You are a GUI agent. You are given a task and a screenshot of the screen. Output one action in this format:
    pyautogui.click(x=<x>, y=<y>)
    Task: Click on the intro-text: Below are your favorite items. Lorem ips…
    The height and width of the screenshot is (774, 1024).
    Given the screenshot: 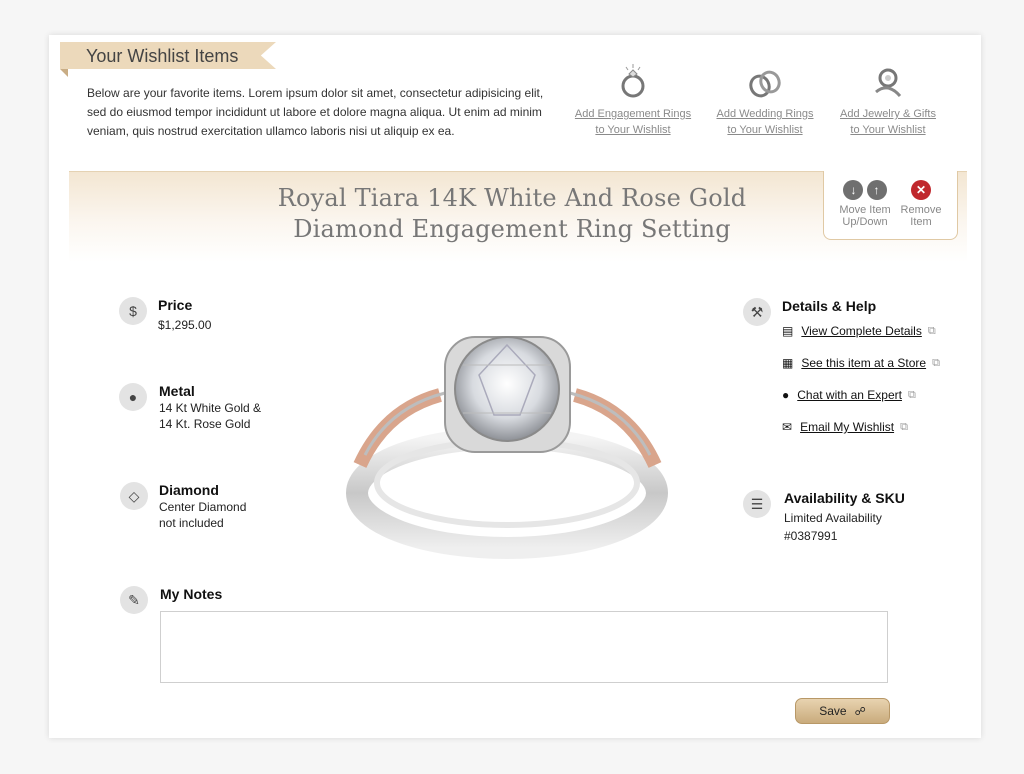 What is the action you would take?
    pyautogui.click(x=315, y=112)
    